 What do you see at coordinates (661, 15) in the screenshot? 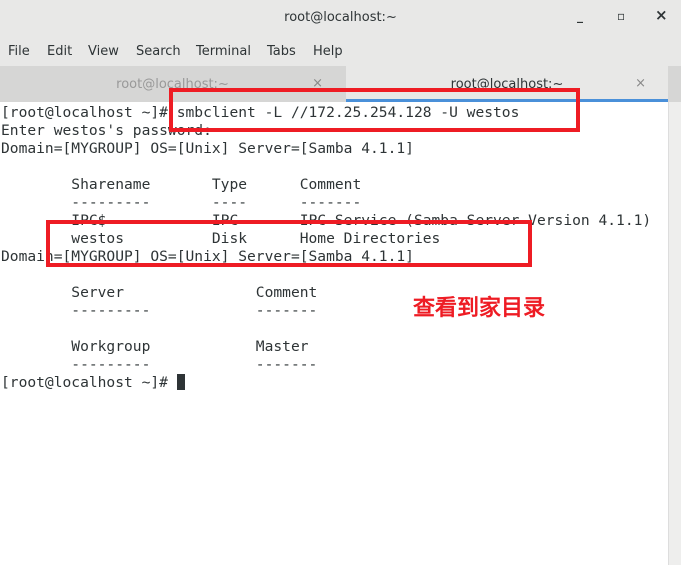
I see `close-button: ×` at bounding box center [661, 15].